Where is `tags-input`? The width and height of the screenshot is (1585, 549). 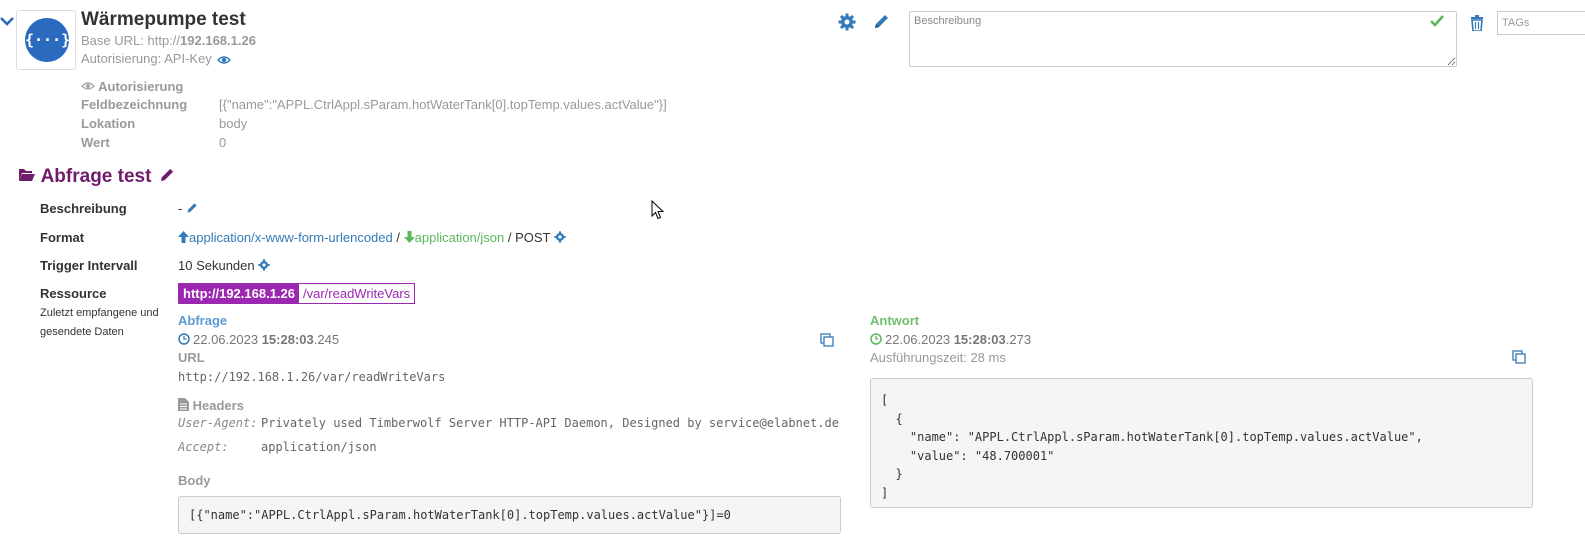
tags-input is located at coordinates (1541, 23).